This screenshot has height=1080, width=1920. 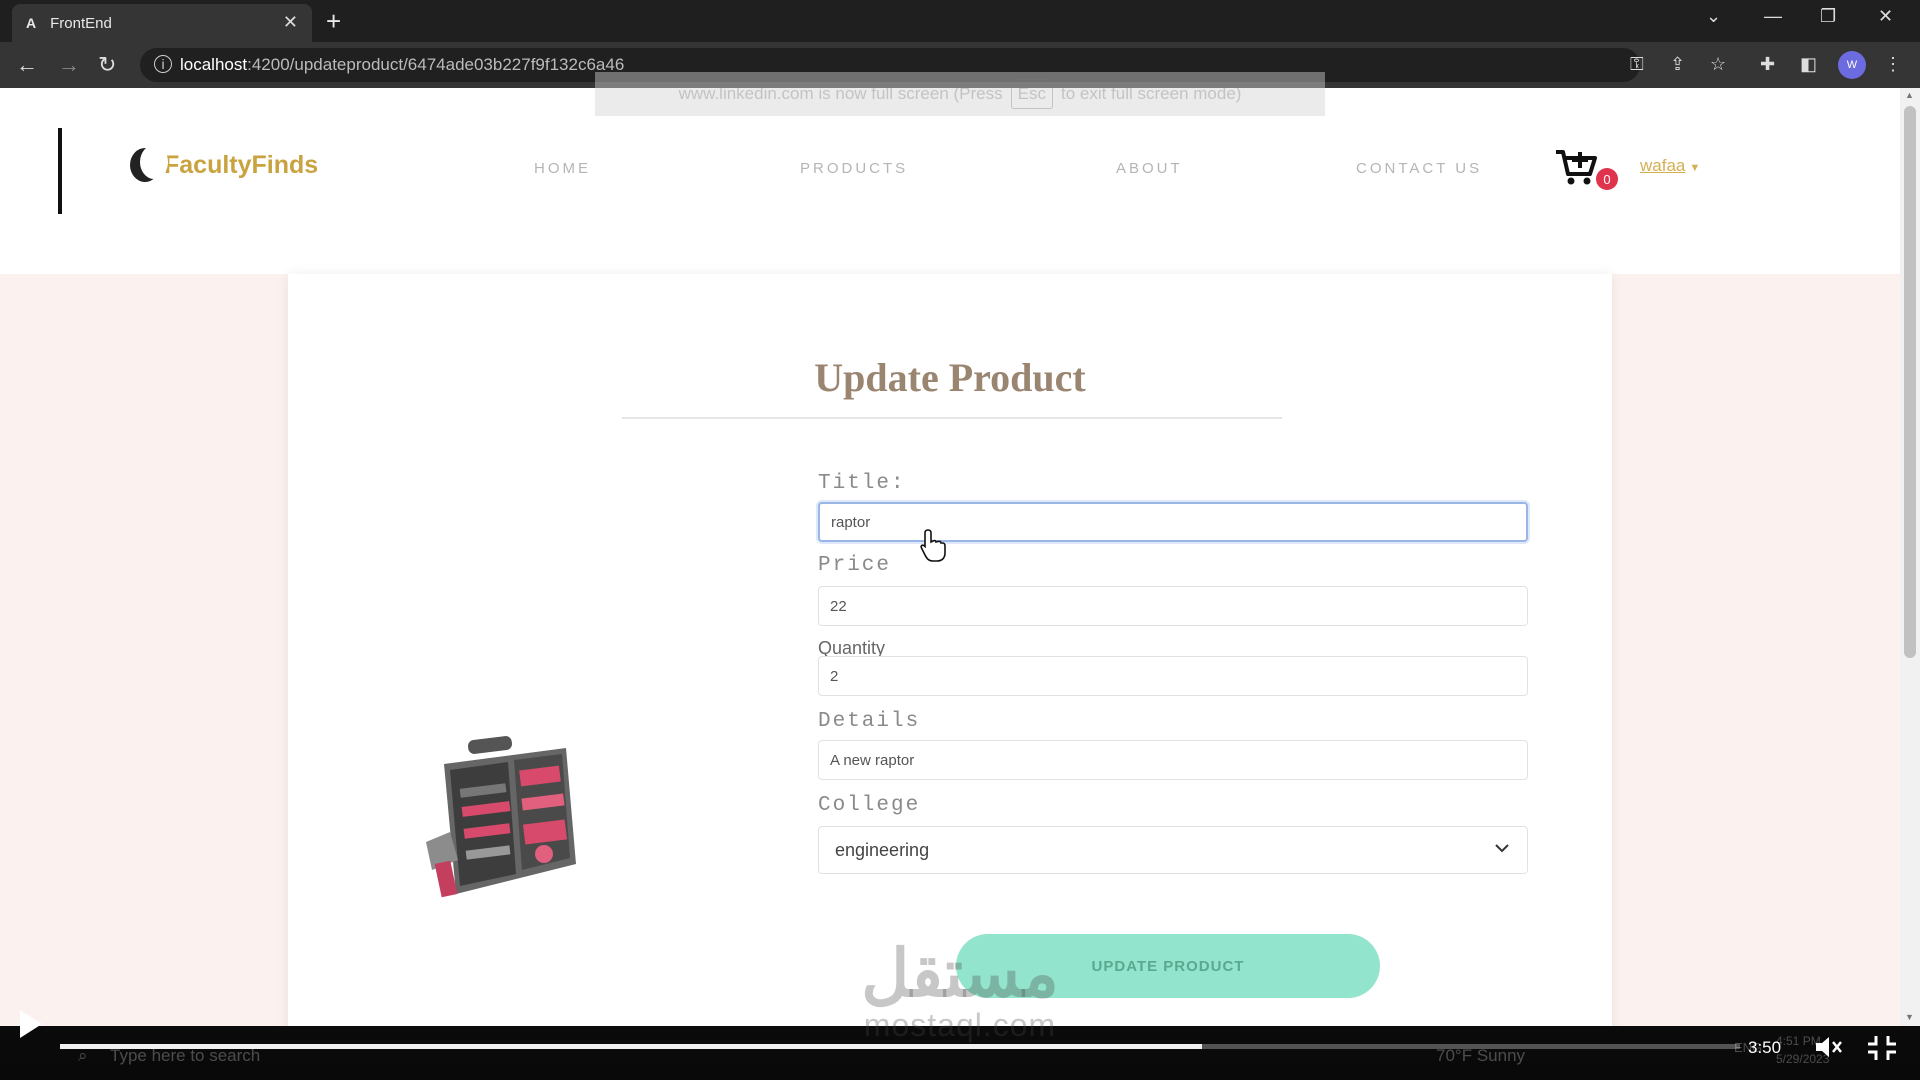 What do you see at coordinates (1829, 1047) in the screenshot?
I see `muted-speaker-icon` at bounding box center [1829, 1047].